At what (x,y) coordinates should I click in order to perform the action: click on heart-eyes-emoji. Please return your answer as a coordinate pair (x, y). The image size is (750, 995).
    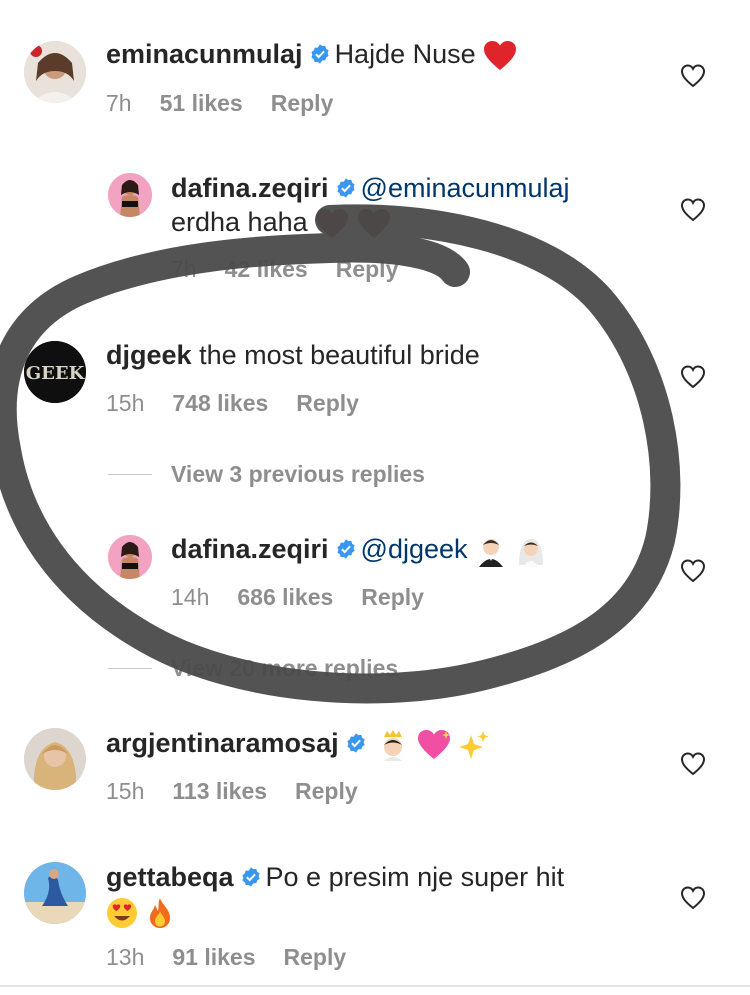
    Looking at the image, I should click on (122, 913).